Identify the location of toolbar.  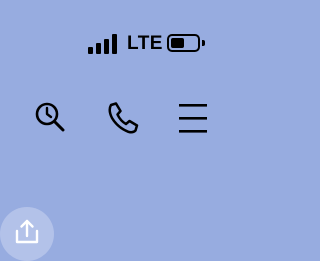
(120, 119).